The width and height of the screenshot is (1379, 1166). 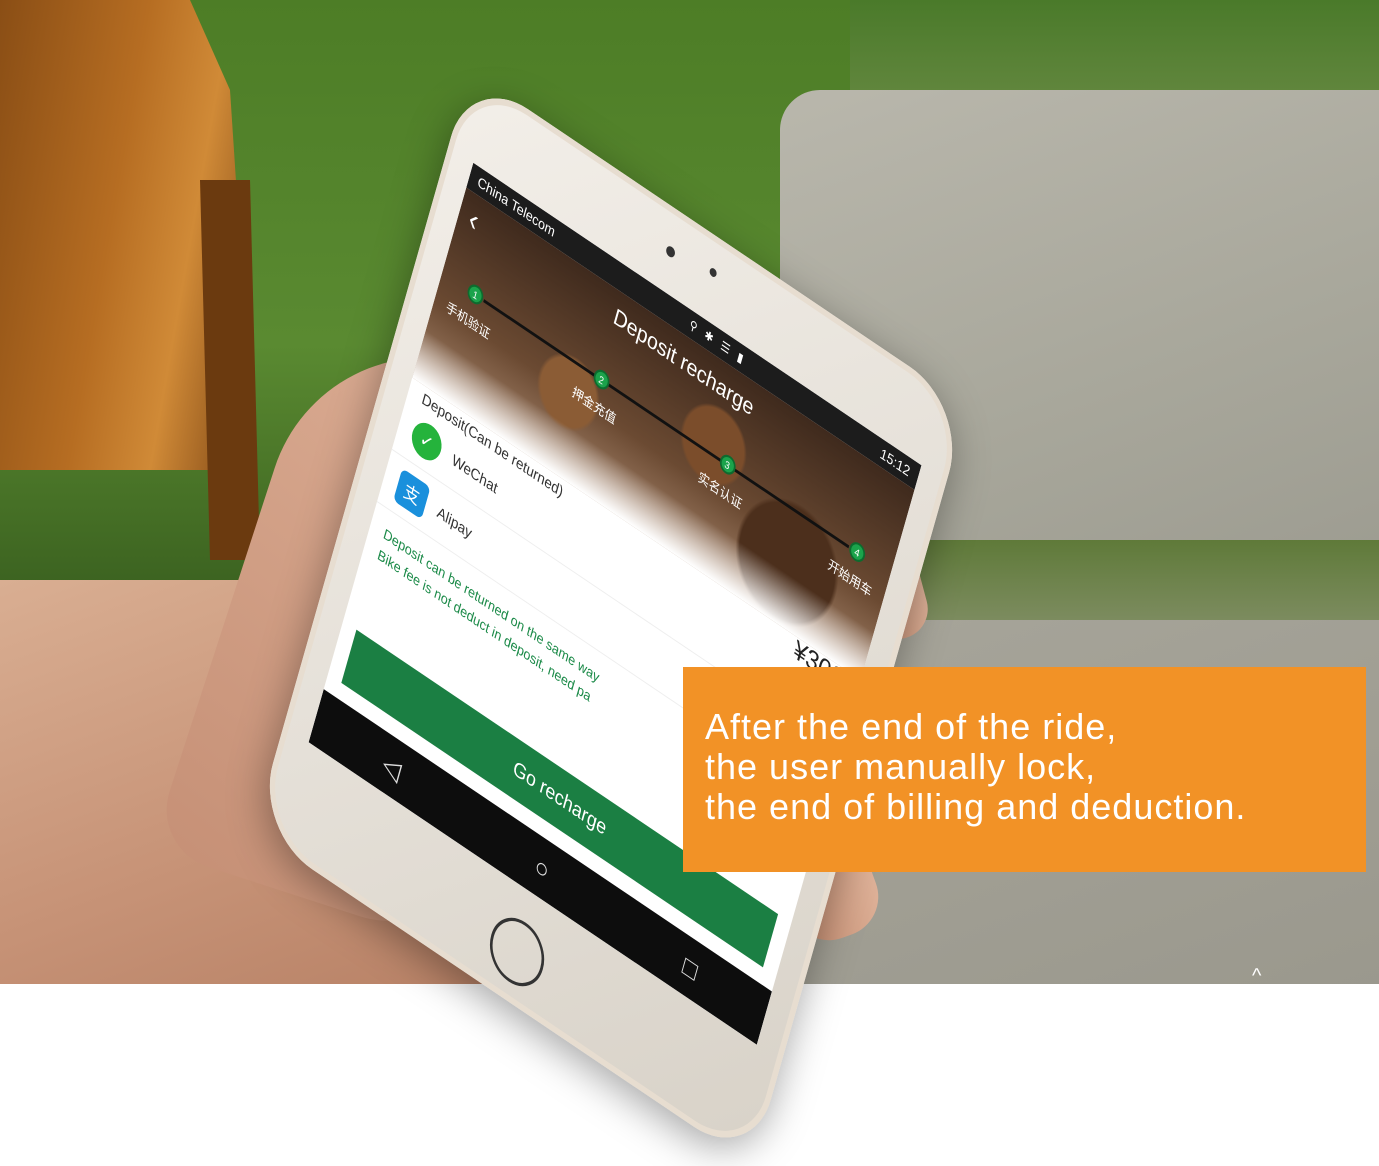 I want to click on step-3: 3 实名认证, so click(x=723, y=477).